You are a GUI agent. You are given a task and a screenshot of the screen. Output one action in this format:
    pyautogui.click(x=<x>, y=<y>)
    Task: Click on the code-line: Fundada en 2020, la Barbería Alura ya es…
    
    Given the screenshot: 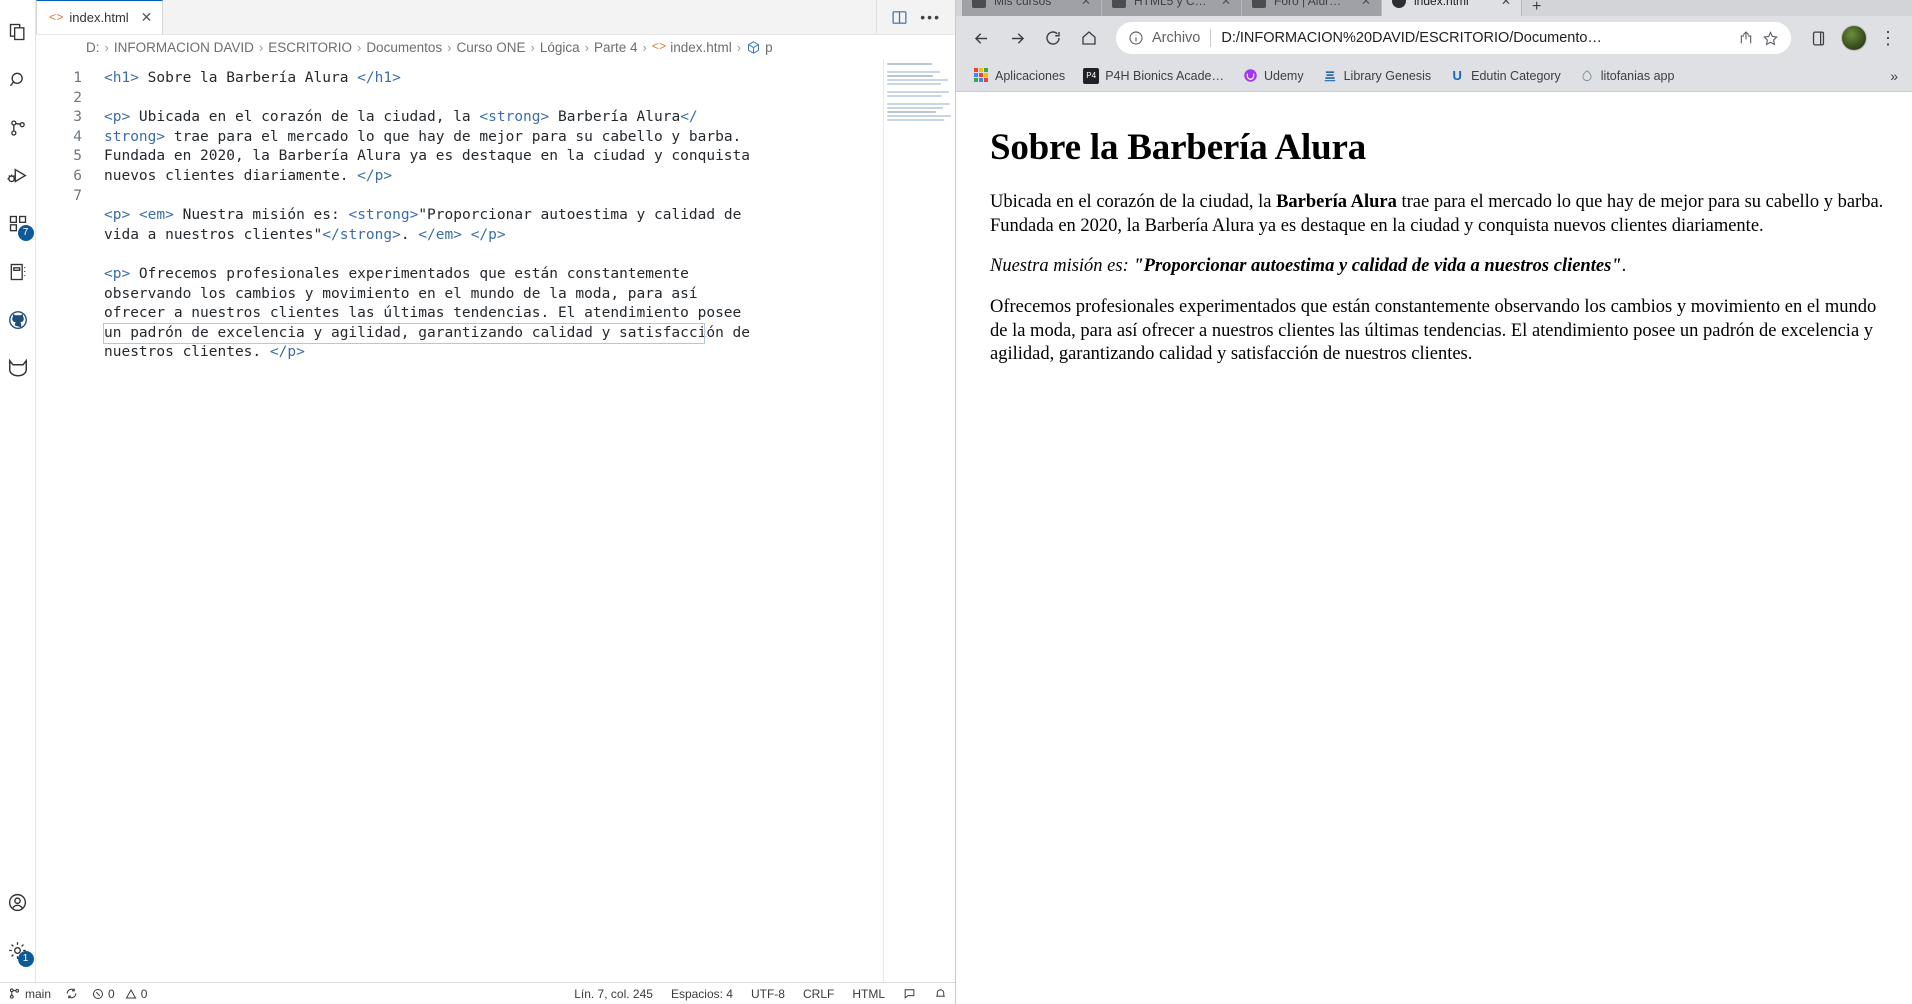 What is the action you would take?
    pyautogui.click(x=529, y=157)
    